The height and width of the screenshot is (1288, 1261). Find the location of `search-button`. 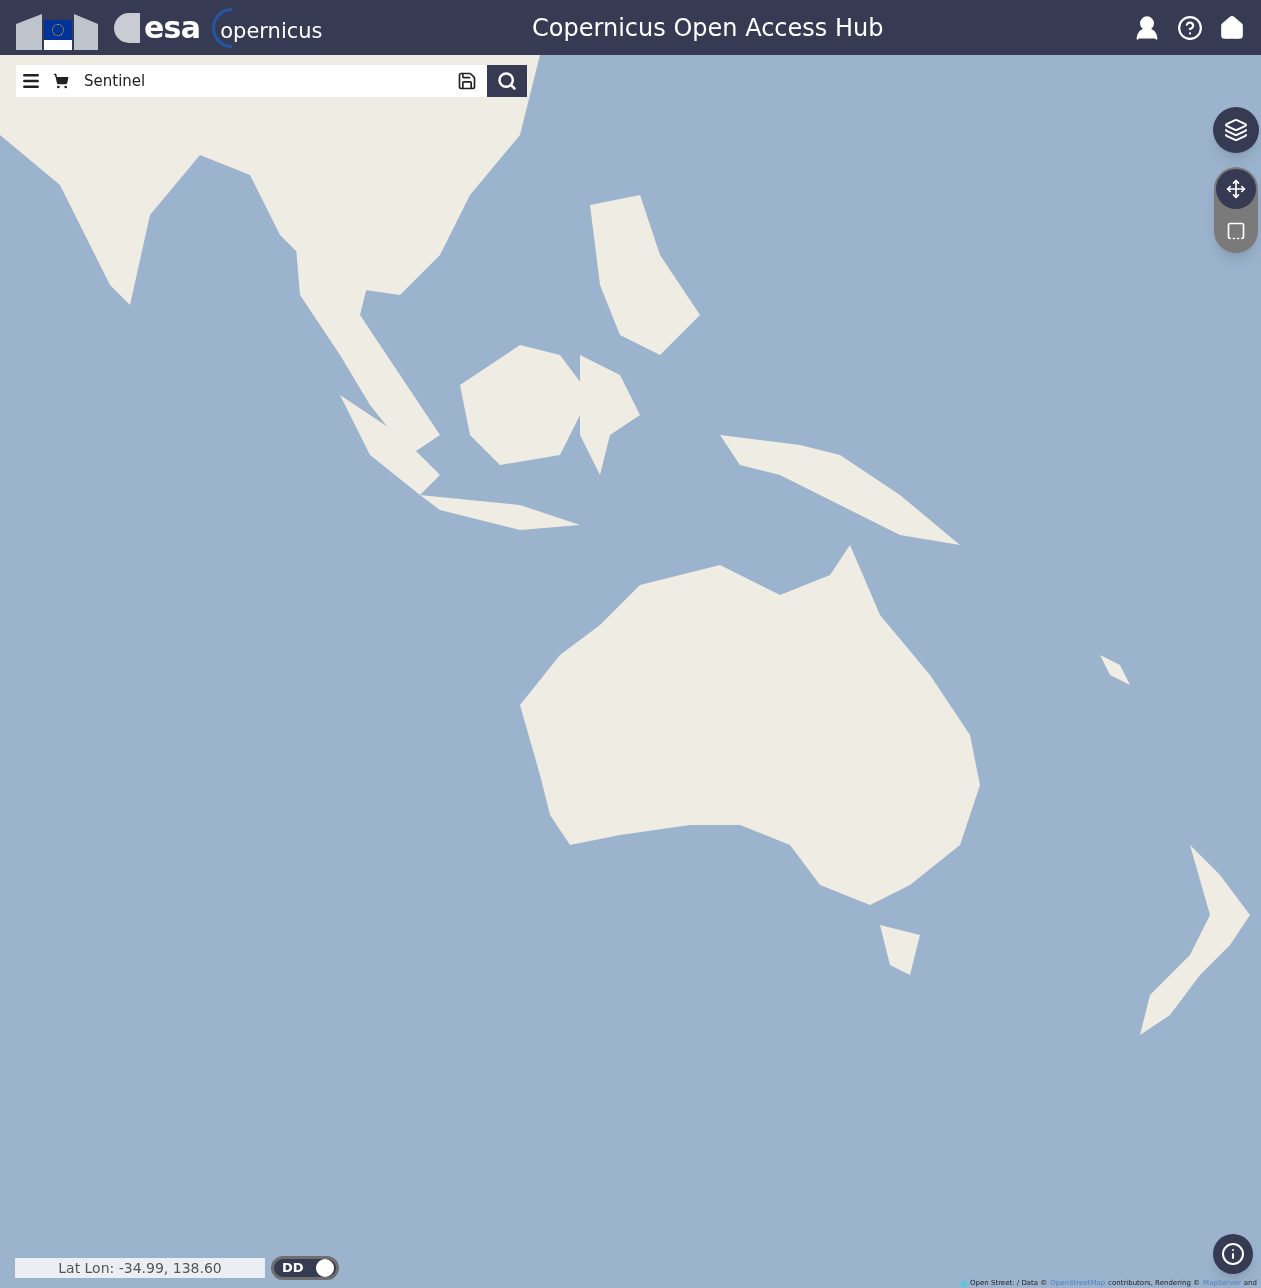

search-button is located at coordinates (507, 81).